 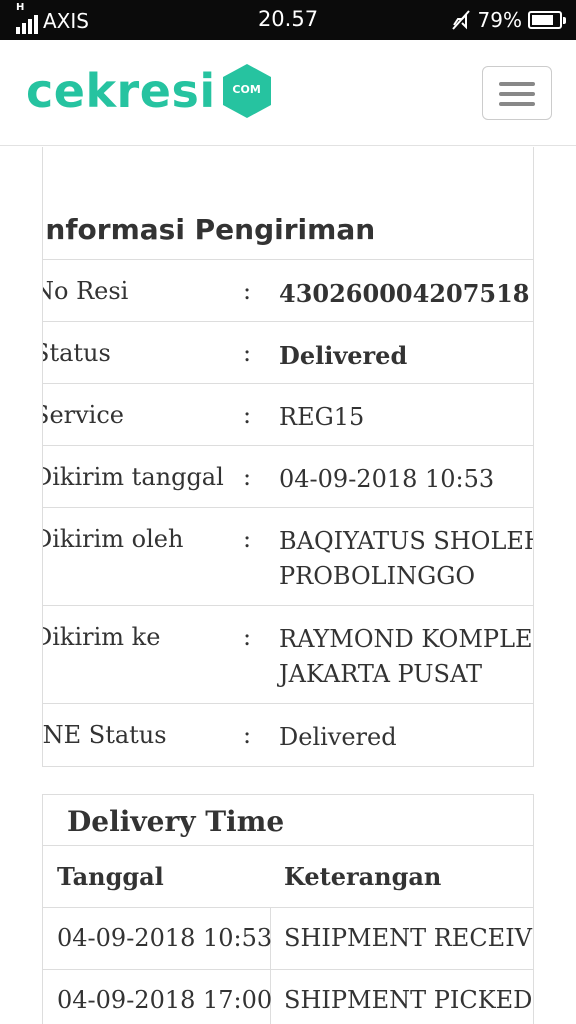 I want to click on site-logo: cekresi COM, so click(x=150, y=91).